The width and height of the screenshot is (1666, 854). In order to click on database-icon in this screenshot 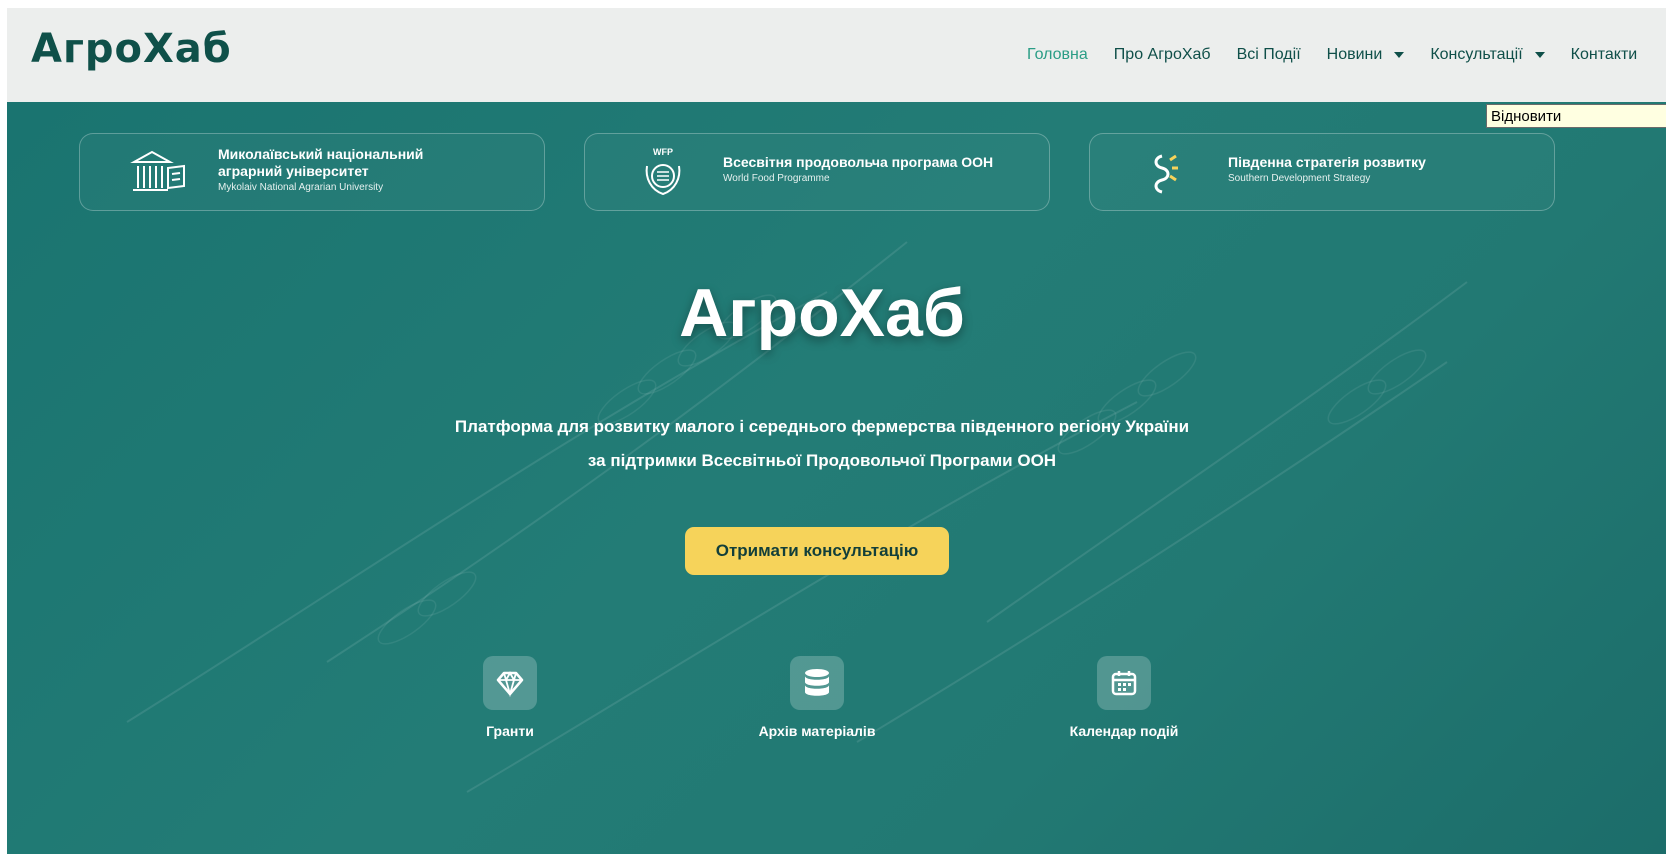, I will do `click(817, 683)`.